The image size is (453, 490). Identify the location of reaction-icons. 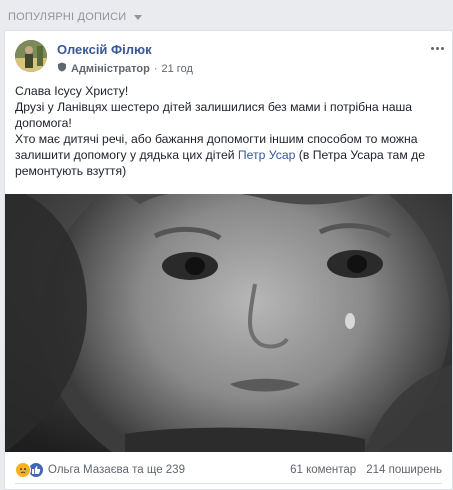
(29, 470).